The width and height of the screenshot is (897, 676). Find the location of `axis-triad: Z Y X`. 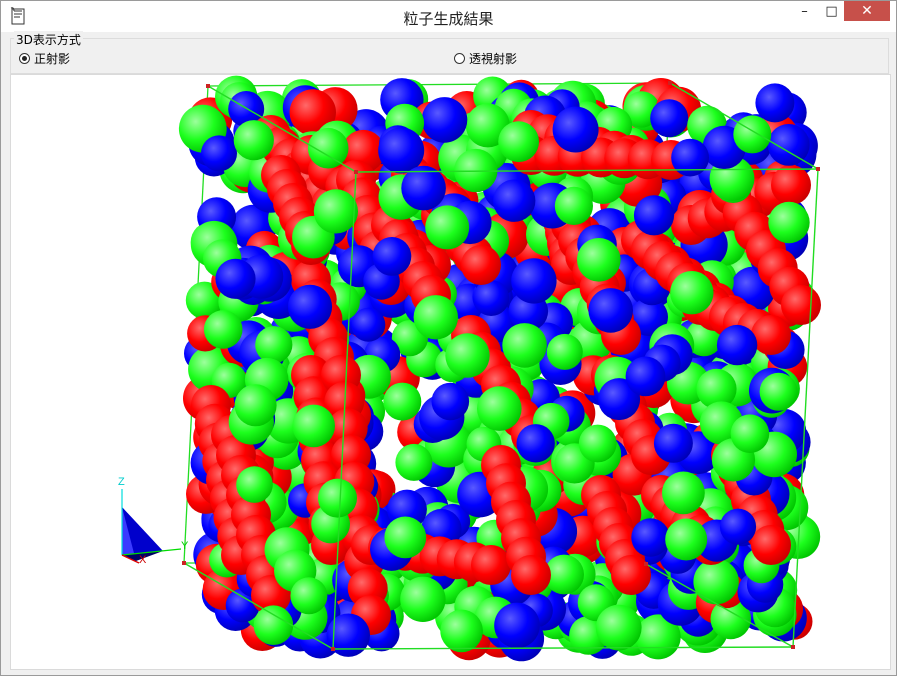

axis-triad: Z Y X is located at coordinates (153, 521).